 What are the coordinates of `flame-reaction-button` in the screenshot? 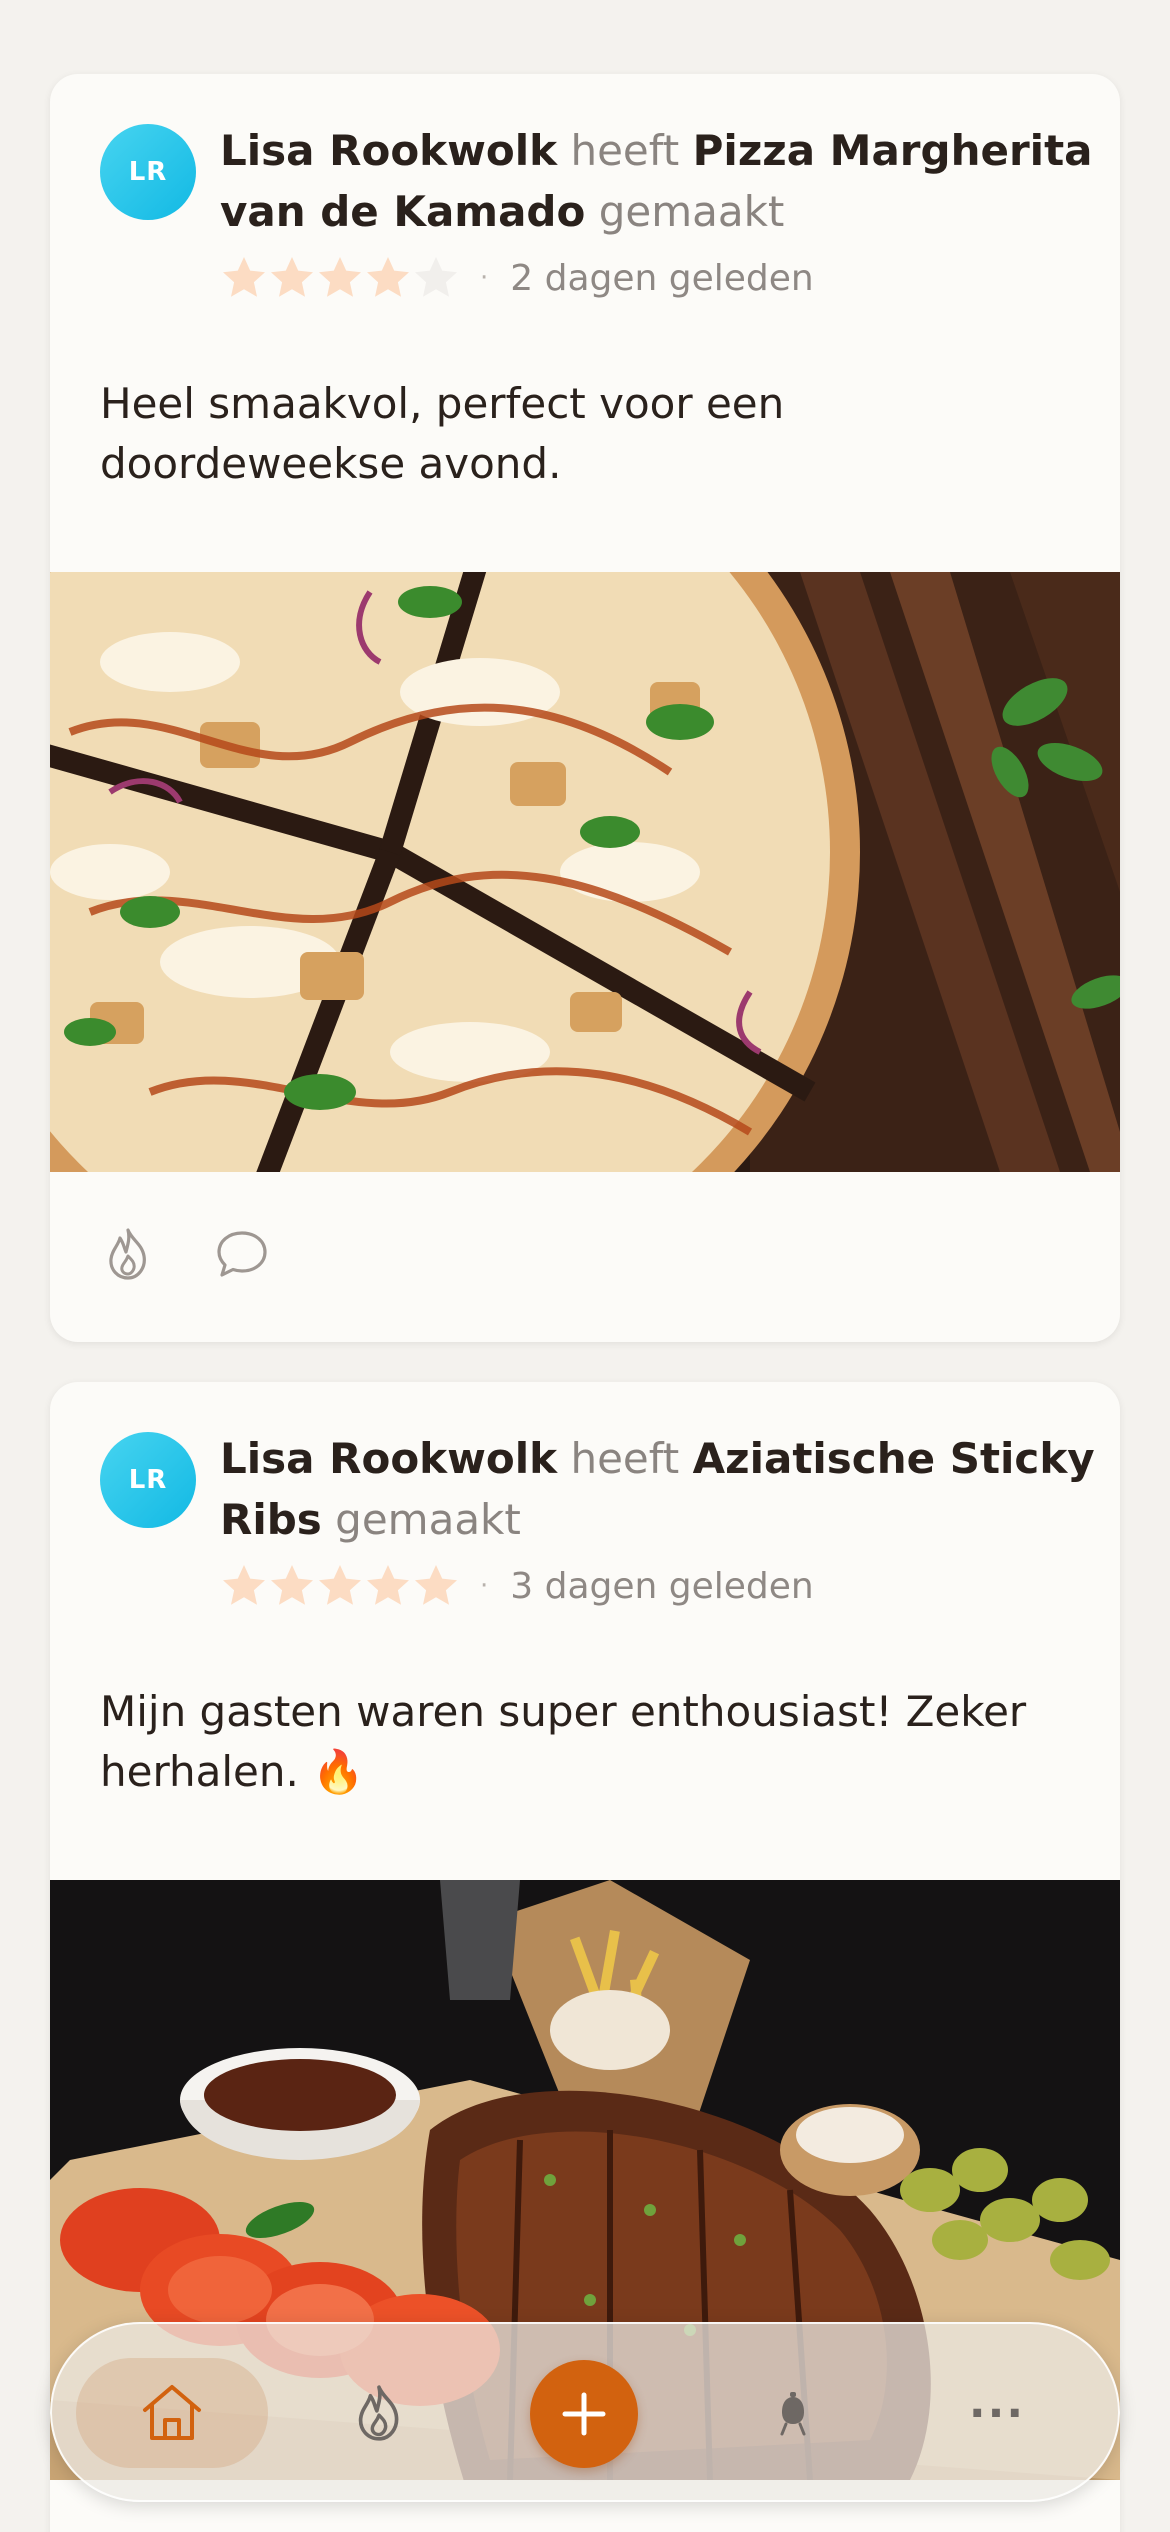 It's located at (128, 1254).